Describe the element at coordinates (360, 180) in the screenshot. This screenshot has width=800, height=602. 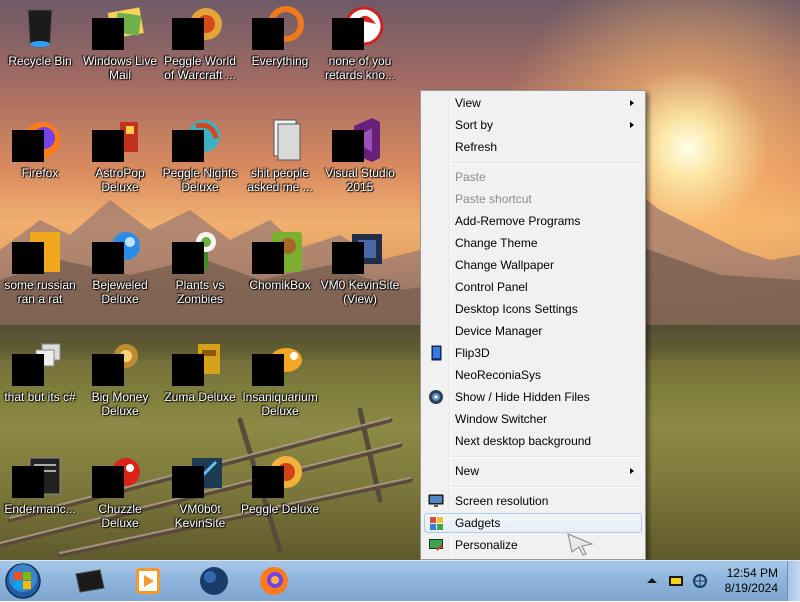
I see `desktop-icon-label: Visual Studio 2015` at that location.